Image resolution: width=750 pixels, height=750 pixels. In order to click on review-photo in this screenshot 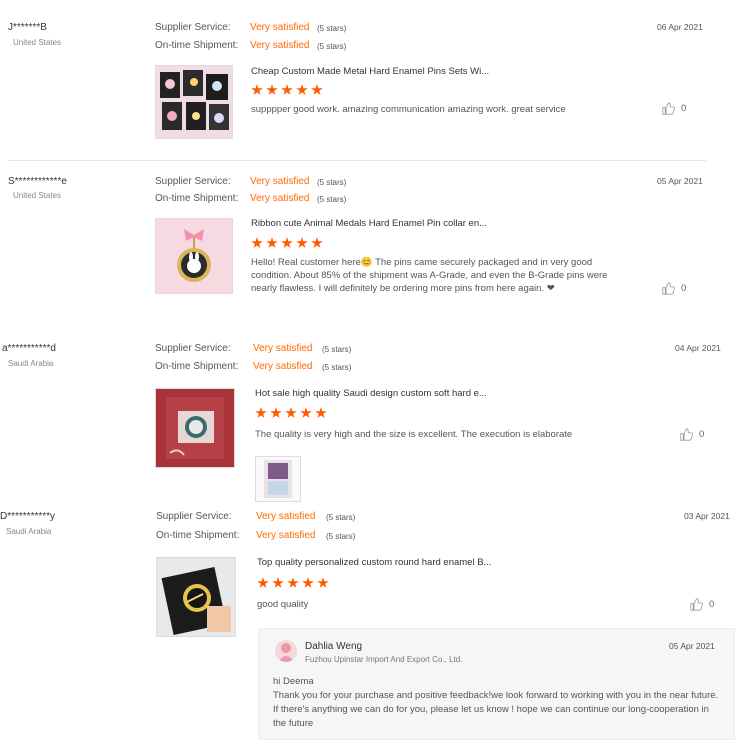, I will do `click(278, 479)`.